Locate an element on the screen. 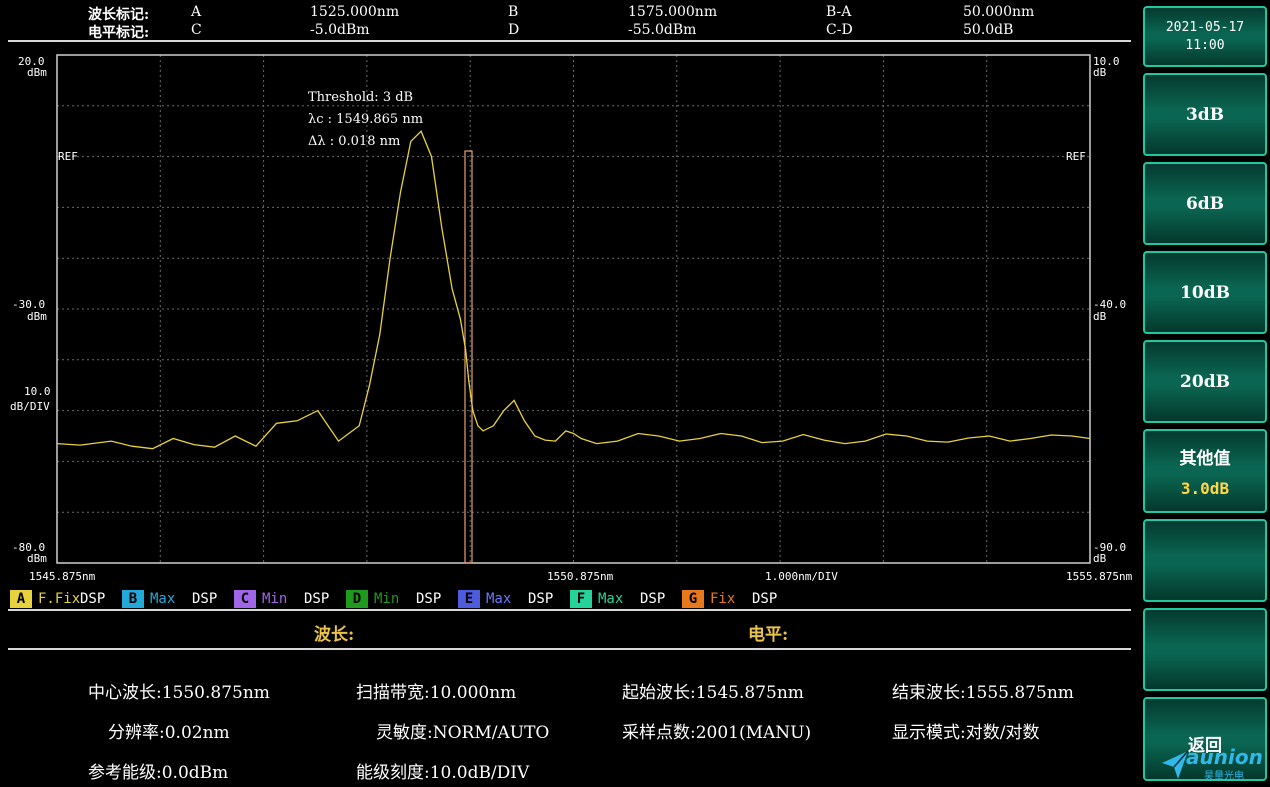 This screenshot has width=1270, height=787. threshold-10db-label: 10dB is located at coordinates (1205, 292).